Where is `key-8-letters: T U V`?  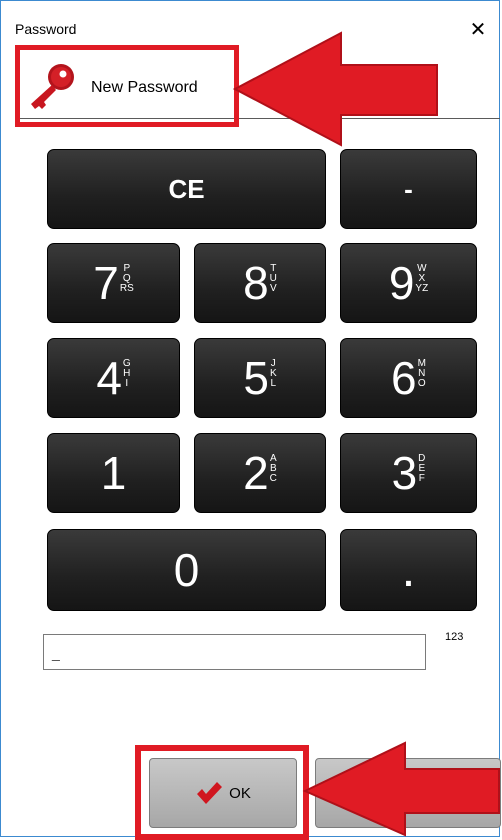
key-8-letters: T U V is located at coordinates (273, 279).